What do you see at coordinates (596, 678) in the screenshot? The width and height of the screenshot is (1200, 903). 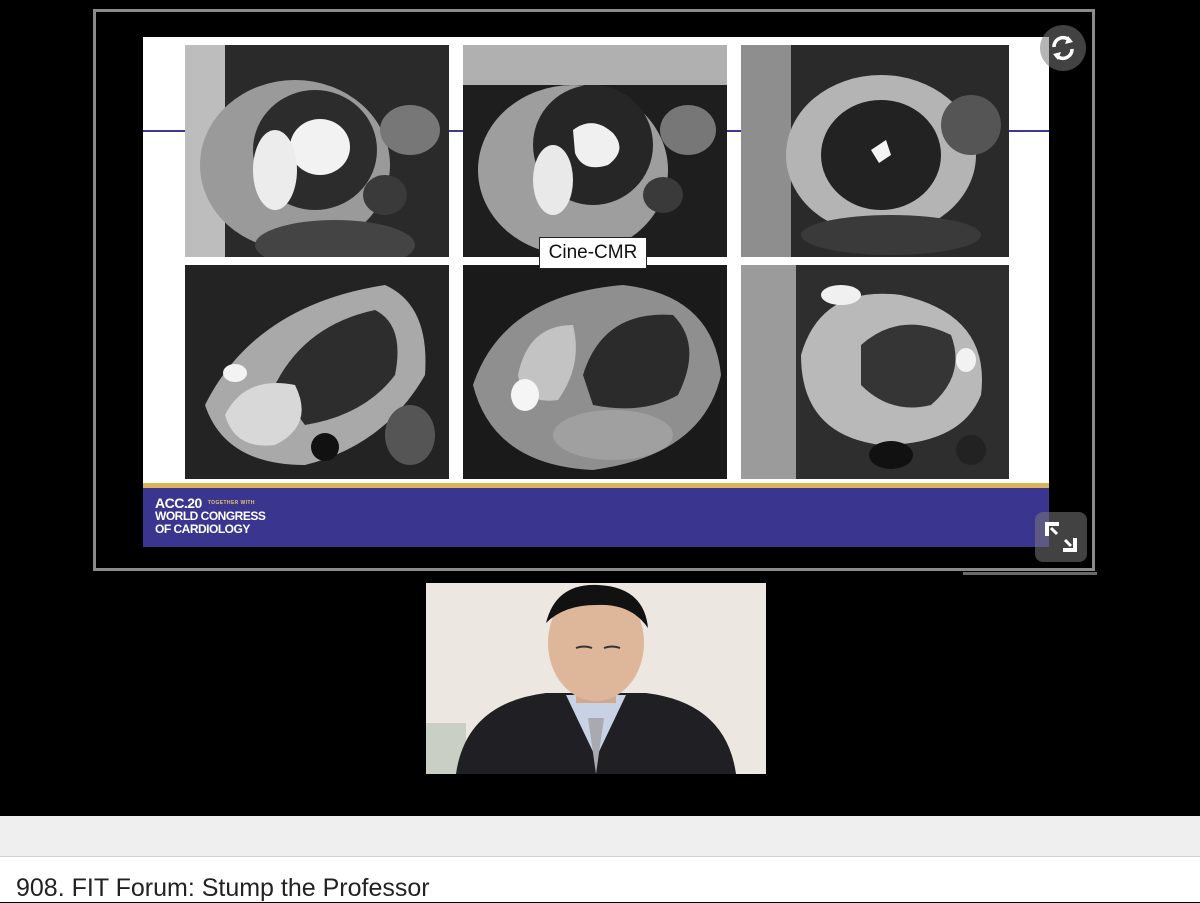 I see `presenter-video` at bounding box center [596, 678].